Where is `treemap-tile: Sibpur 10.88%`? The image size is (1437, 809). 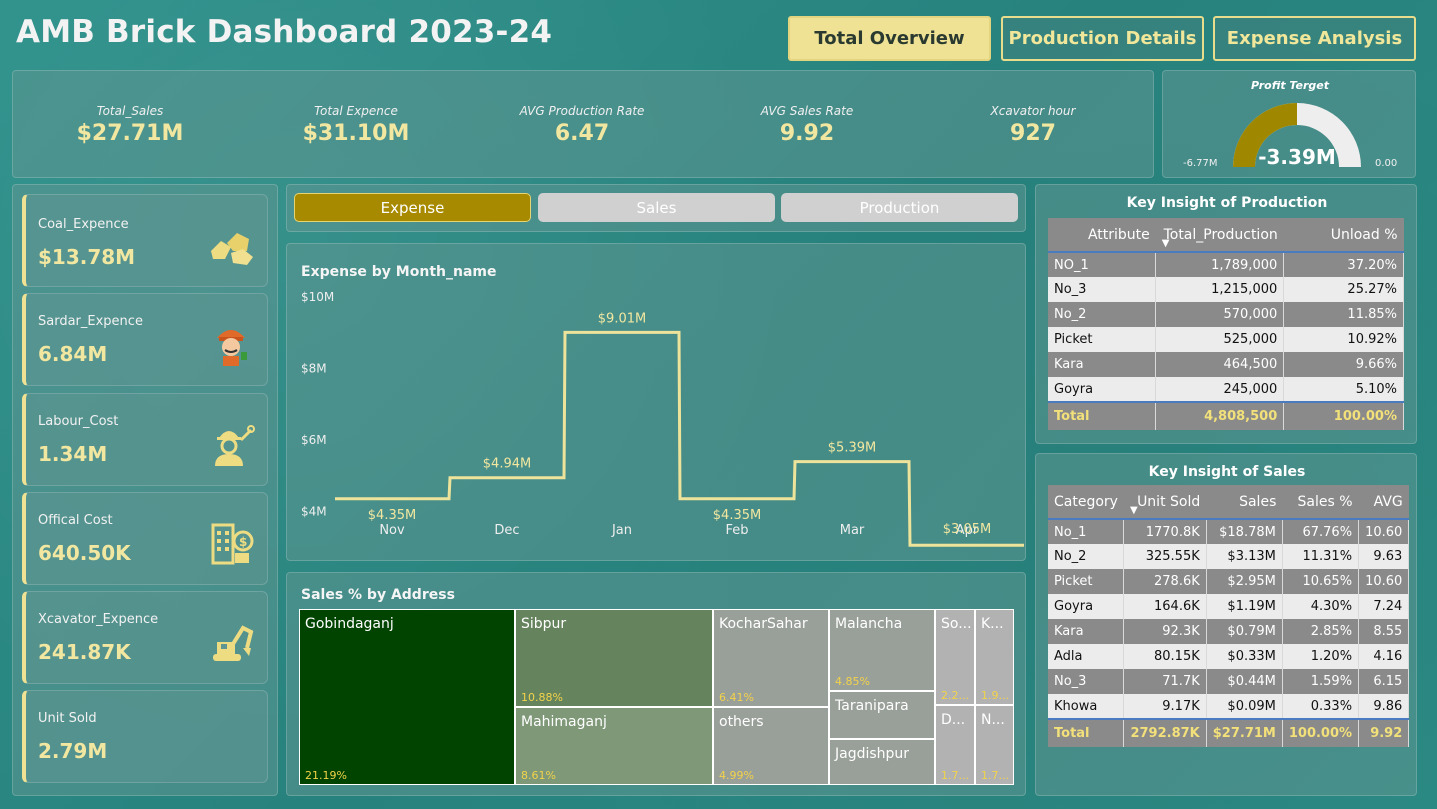 treemap-tile: Sibpur 10.88% is located at coordinates (614, 658).